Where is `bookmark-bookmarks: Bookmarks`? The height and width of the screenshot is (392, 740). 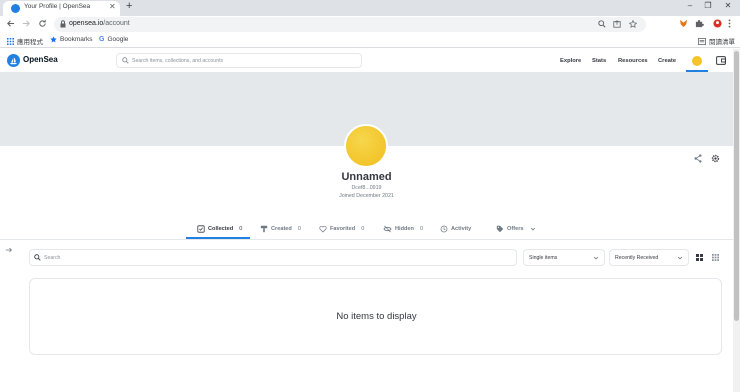
bookmark-bookmarks: Bookmarks is located at coordinates (71, 39).